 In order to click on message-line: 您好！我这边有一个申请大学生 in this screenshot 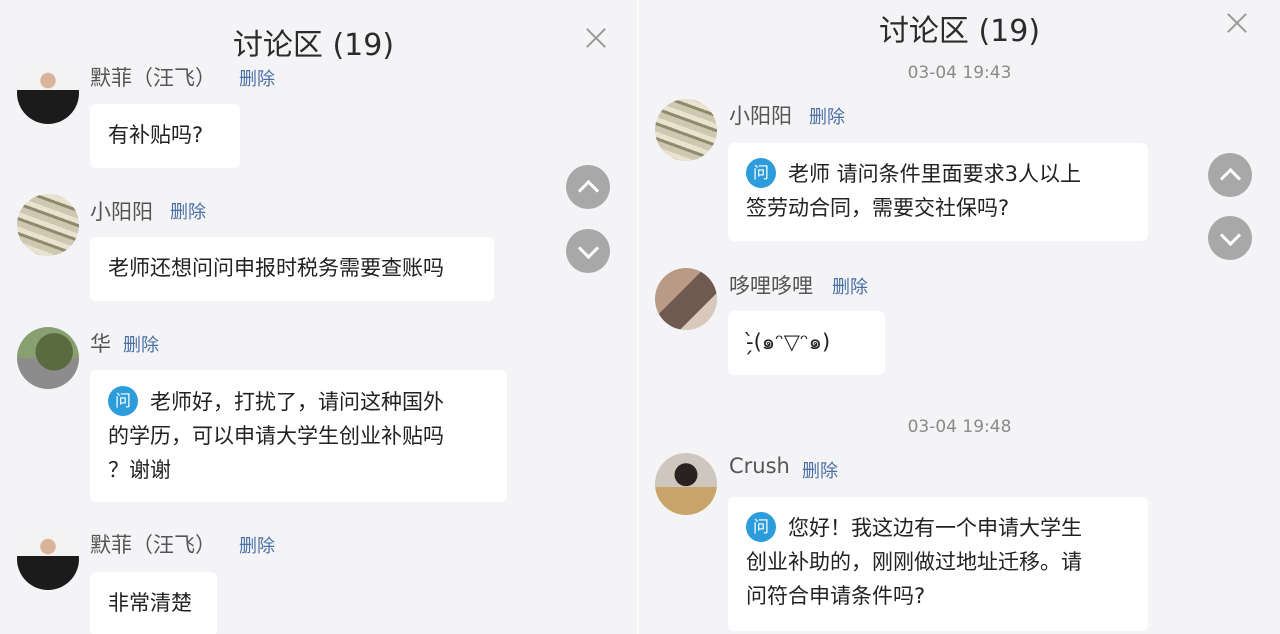, I will do `click(935, 528)`.